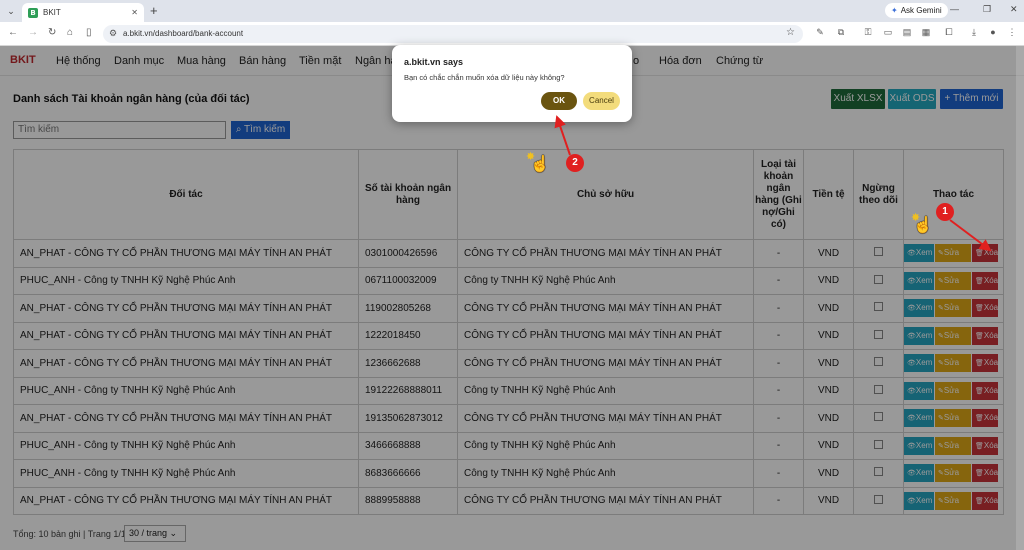 This screenshot has height=550, width=1024. I want to click on step-1-badge: 1, so click(945, 212).